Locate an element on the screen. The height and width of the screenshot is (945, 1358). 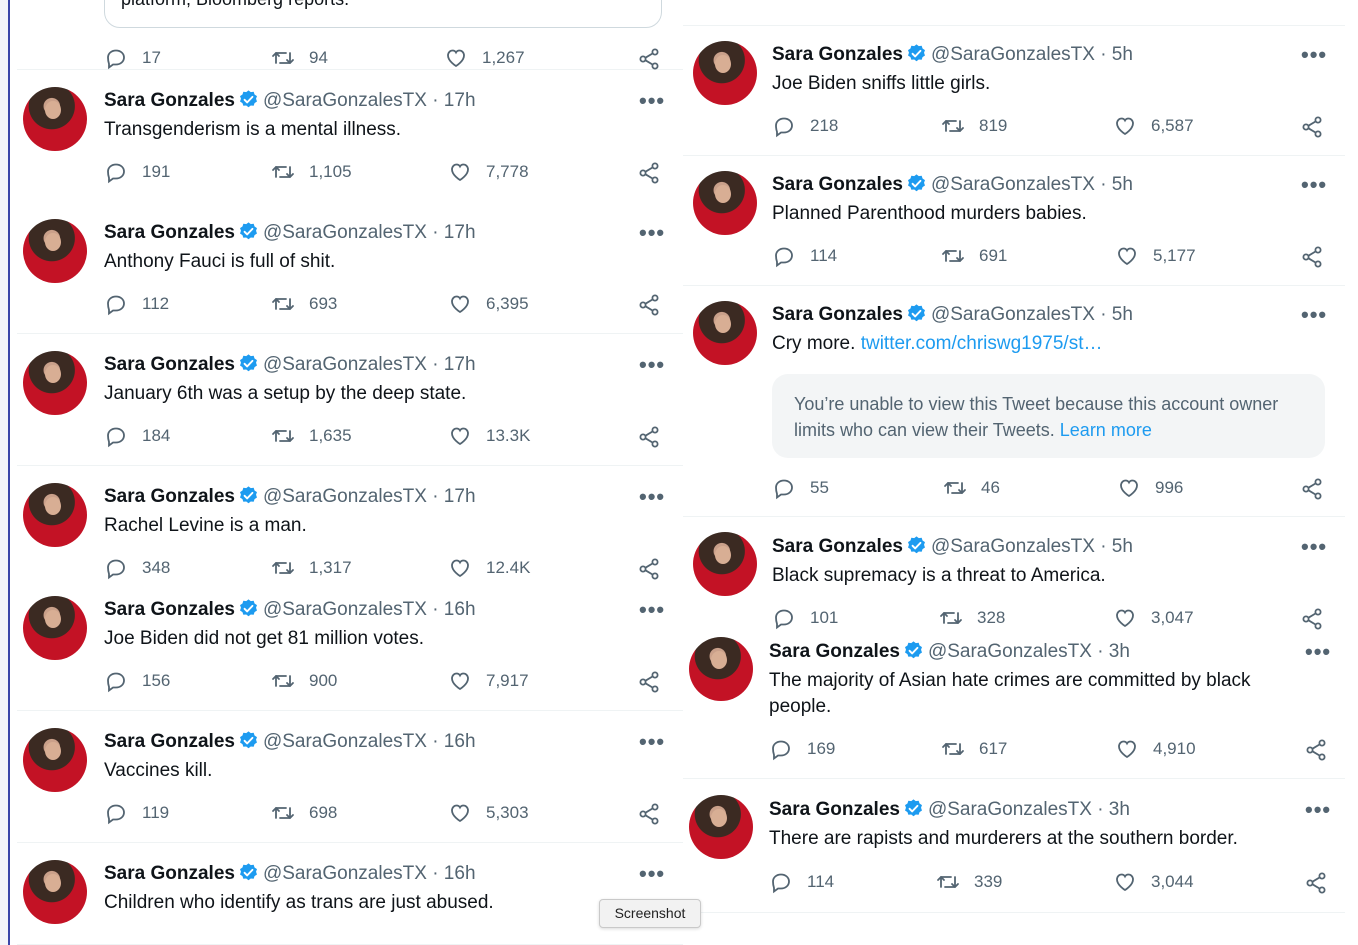
reply-button: 184 is located at coordinates (137, 436).